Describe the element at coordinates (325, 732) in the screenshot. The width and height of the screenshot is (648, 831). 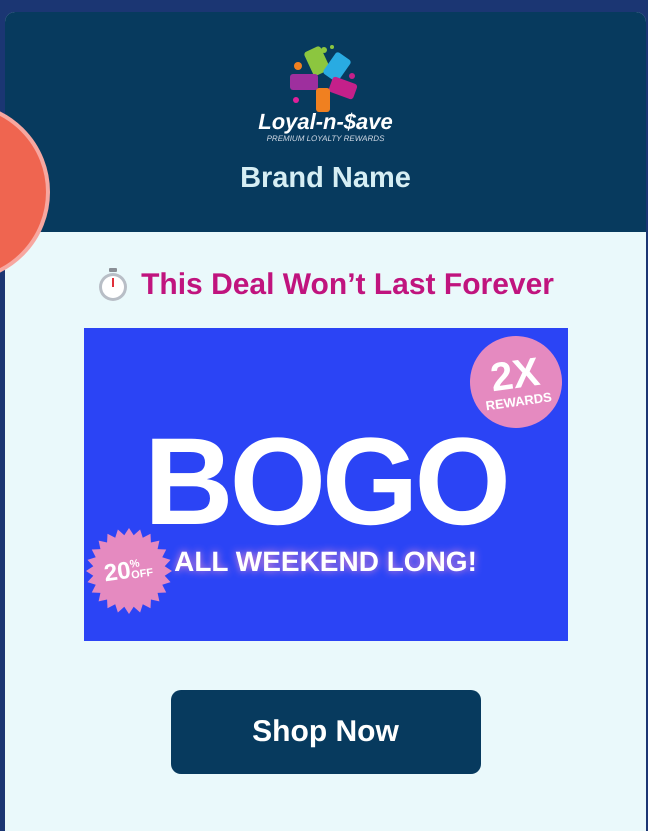
I see `shop-now-button: Shop Now` at that location.